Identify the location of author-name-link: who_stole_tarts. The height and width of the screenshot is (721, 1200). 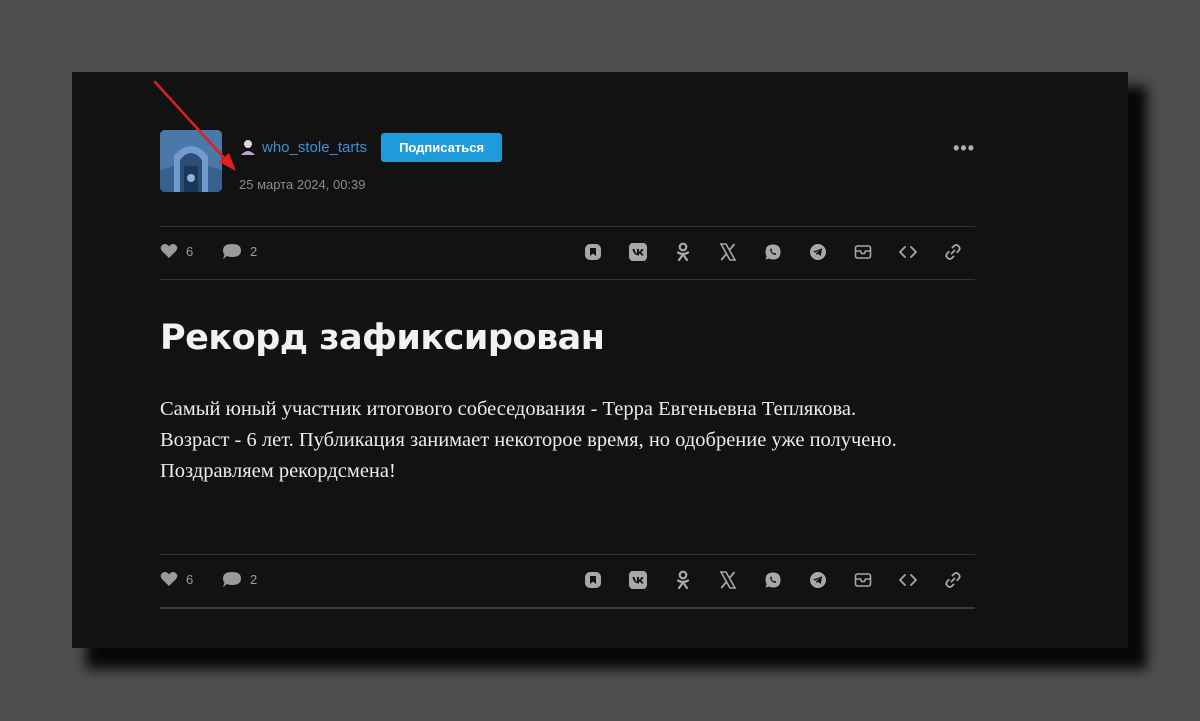
(314, 147).